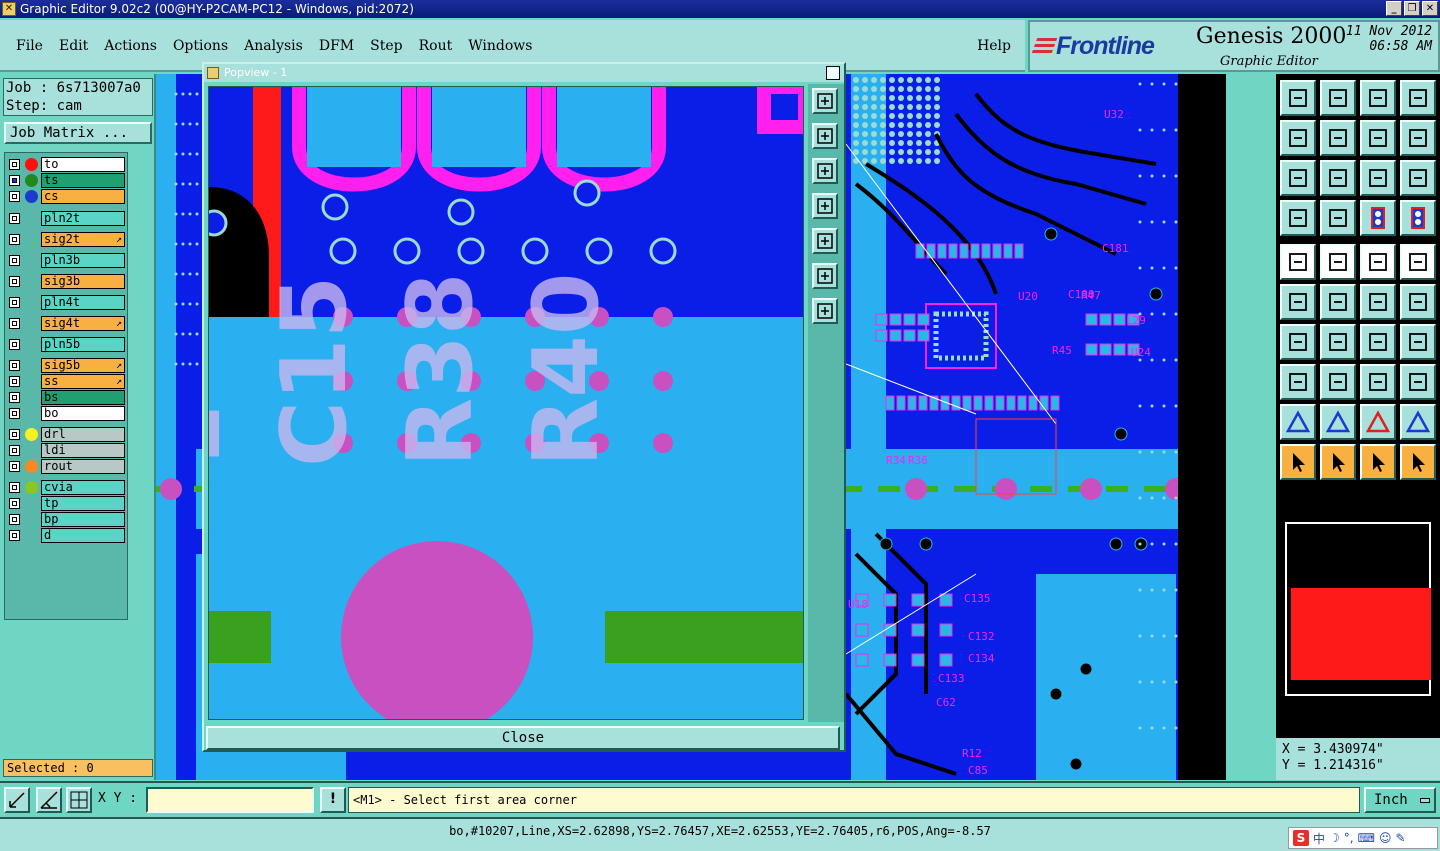 This screenshot has width=1440, height=851. I want to click on rotate-icon, so click(1378, 342).